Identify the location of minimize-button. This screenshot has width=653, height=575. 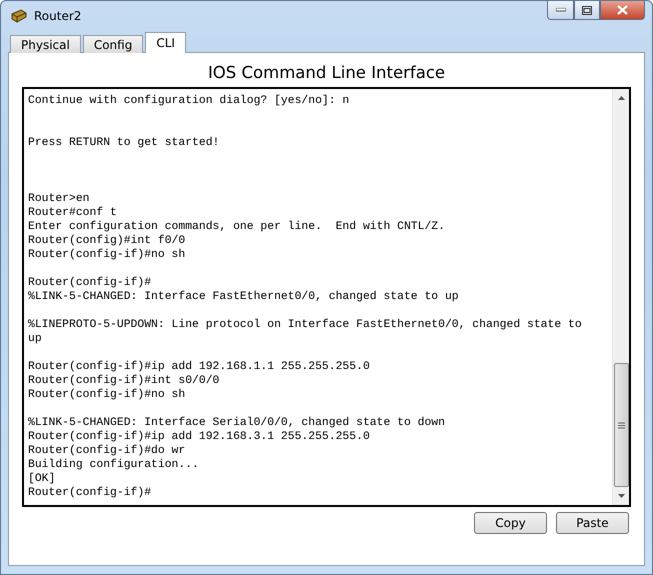
(560, 10).